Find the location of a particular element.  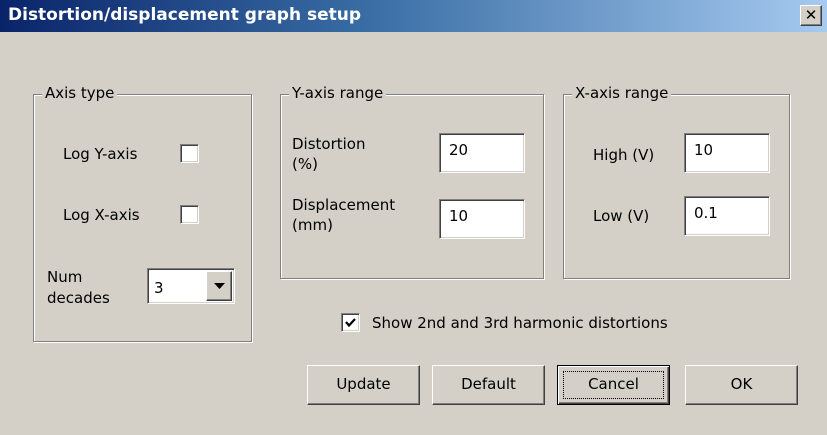

displacement-label-line1: Displacement is located at coordinates (344, 205).